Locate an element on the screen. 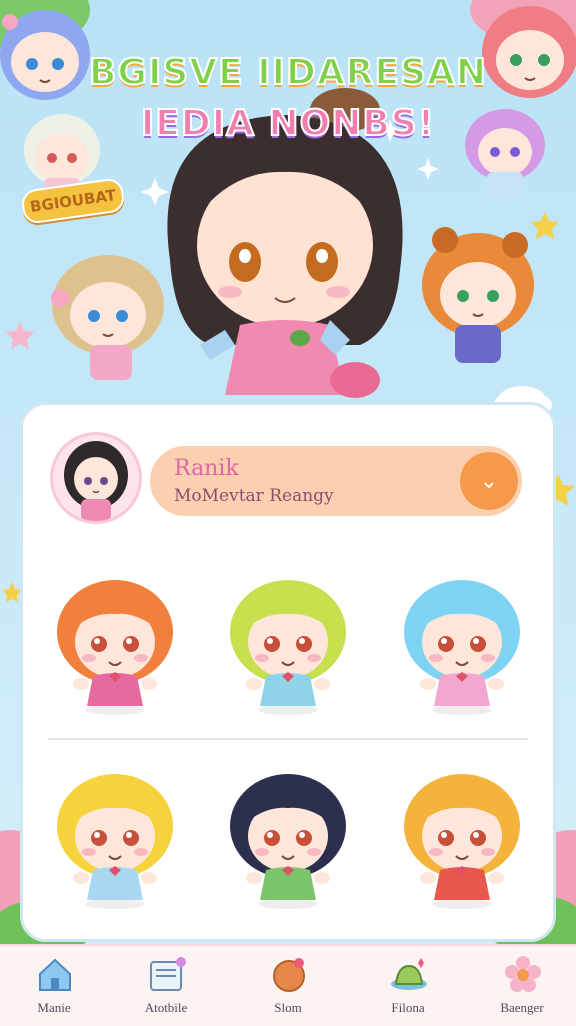 This screenshot has width=576, height=1026. nav-item-flower: Baenger is located at coordinates (522, 986).